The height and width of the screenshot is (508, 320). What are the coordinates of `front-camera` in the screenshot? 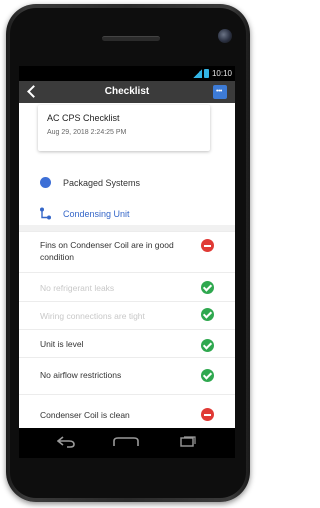 It's located at (225, 36).